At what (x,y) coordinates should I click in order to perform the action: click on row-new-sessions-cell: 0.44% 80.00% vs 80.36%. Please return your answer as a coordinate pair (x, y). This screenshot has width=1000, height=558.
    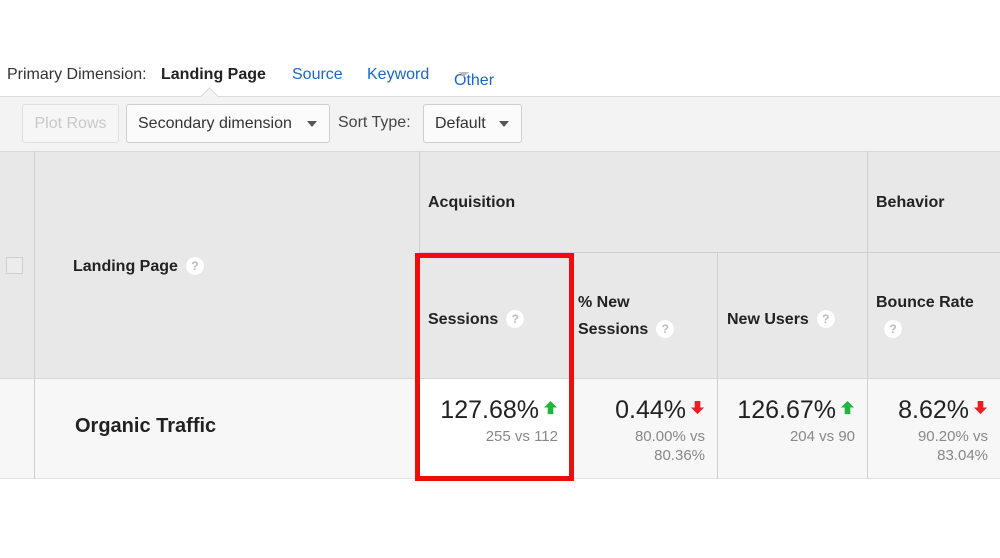
    Looking at the image, I should click on (644, 429).